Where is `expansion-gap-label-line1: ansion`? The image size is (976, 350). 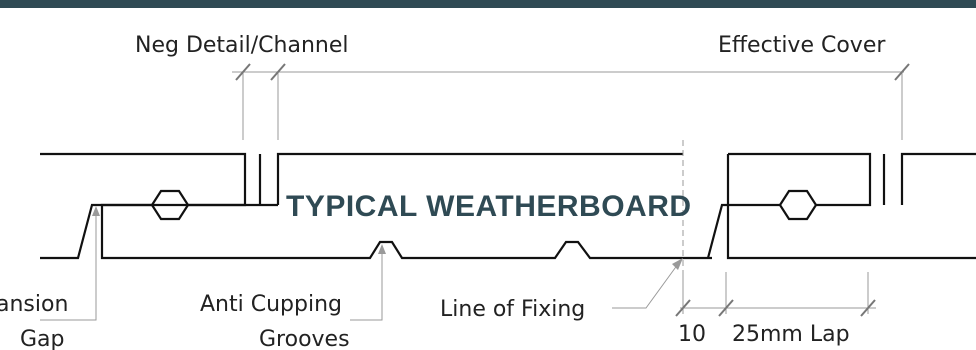 expansion-gap-label-line1: ansion is located at coordinates (34, 304).